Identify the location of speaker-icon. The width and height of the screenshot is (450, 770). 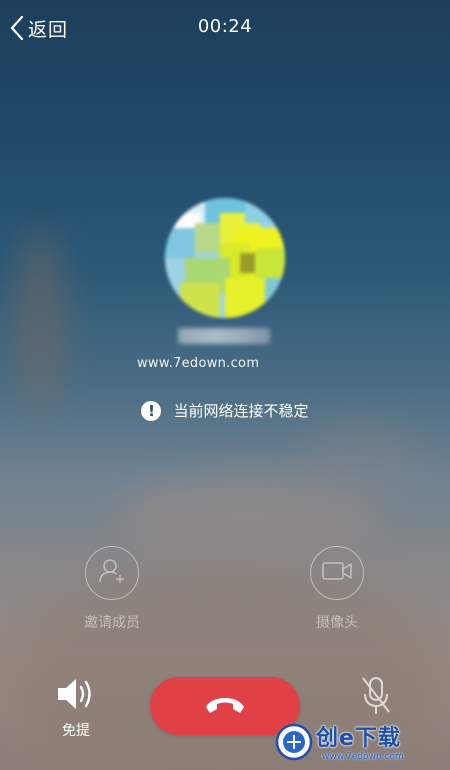
(76, 697).